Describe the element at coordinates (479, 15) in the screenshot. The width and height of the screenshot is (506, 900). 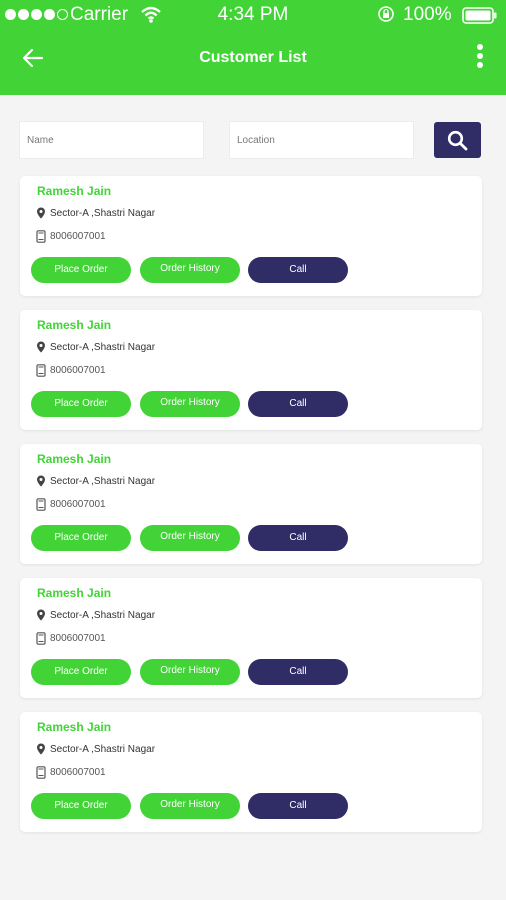
I see `battery-icon` at that location.